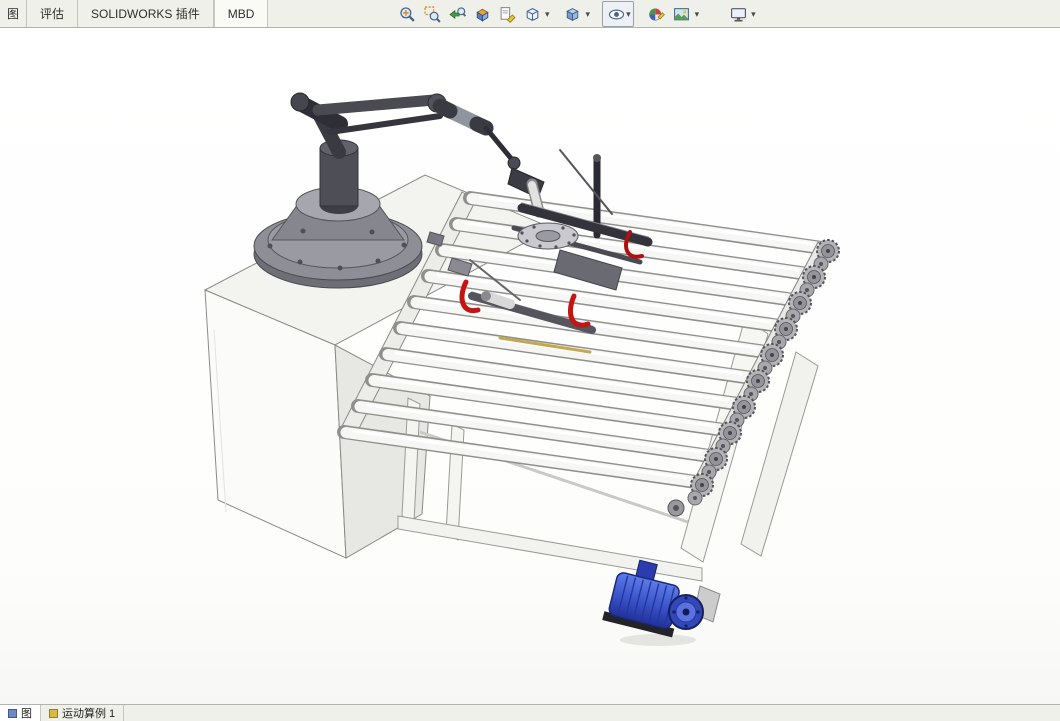  What do you see at coordinates (628, 14) in the screenshot?
I see `hide-show-items-dropdown: ▾` at bounding box center [628, 14].